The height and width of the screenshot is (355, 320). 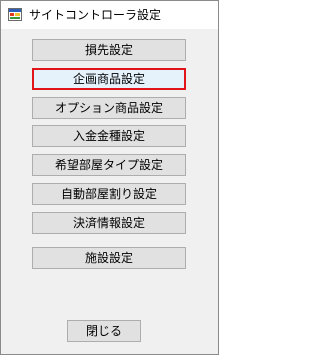 I want to click on close-button: 閉じる, so click(x=104, y=331).